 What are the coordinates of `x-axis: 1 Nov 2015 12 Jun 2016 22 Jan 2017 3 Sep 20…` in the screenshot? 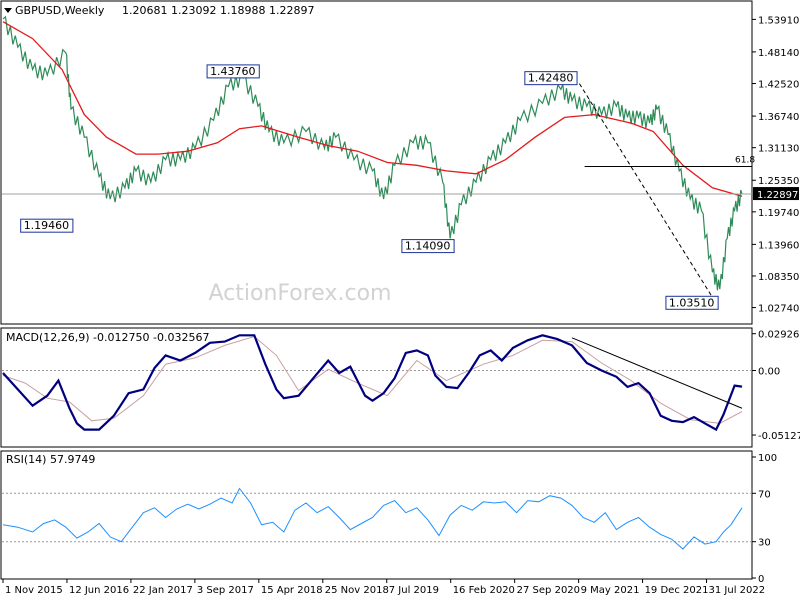 It's located at (384, 587).